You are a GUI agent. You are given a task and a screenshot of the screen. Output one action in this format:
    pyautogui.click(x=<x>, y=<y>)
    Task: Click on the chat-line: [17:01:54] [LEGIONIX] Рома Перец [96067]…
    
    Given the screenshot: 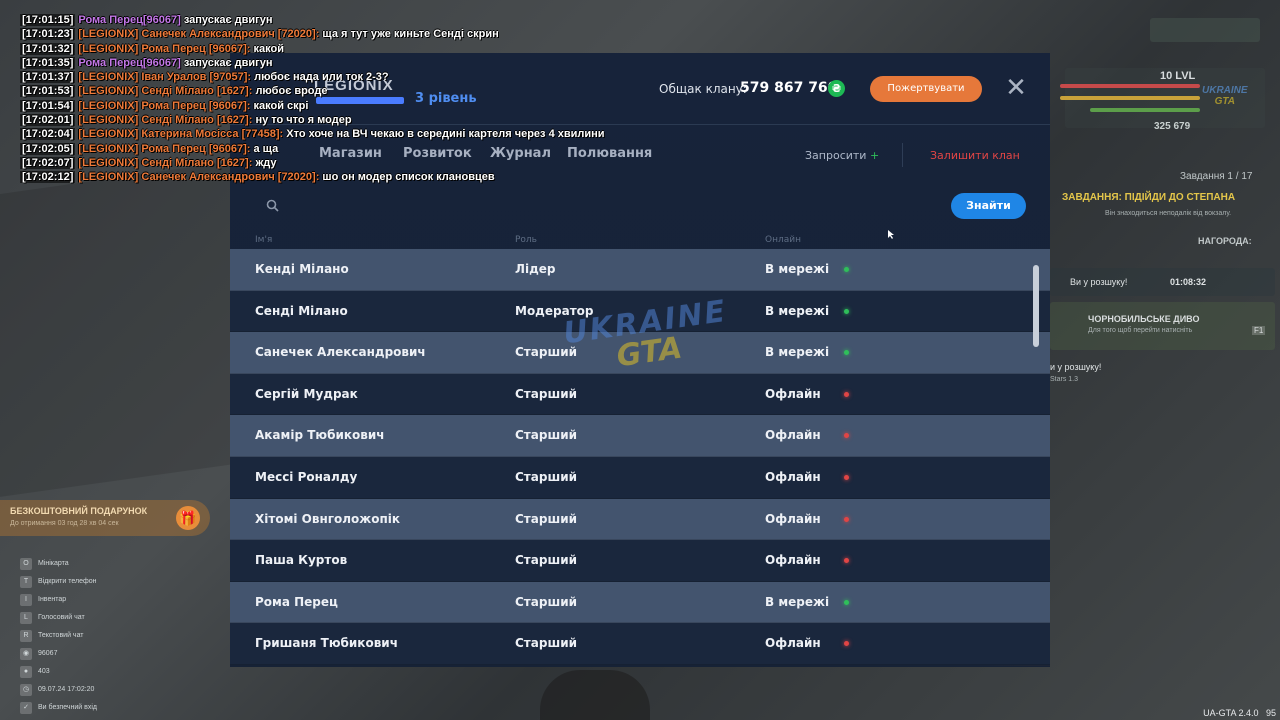 What is the action you would take?
    pyautogui.click(x=350, y=106)
    